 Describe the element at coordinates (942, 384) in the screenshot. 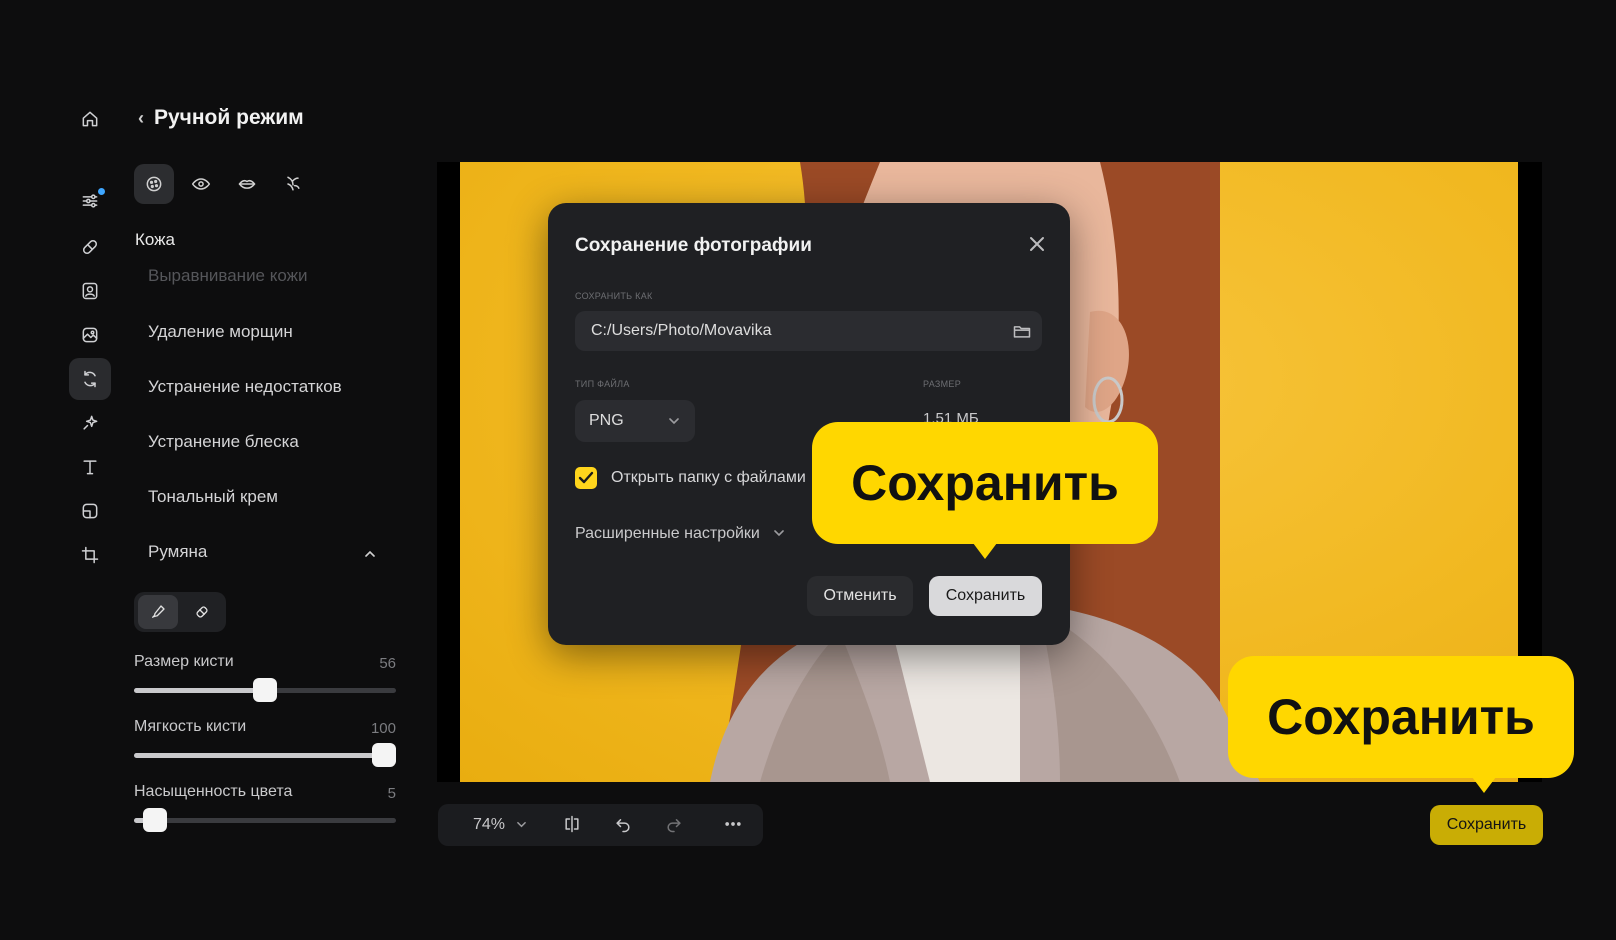

I see `size-label: РАЗМЕР` at that location.